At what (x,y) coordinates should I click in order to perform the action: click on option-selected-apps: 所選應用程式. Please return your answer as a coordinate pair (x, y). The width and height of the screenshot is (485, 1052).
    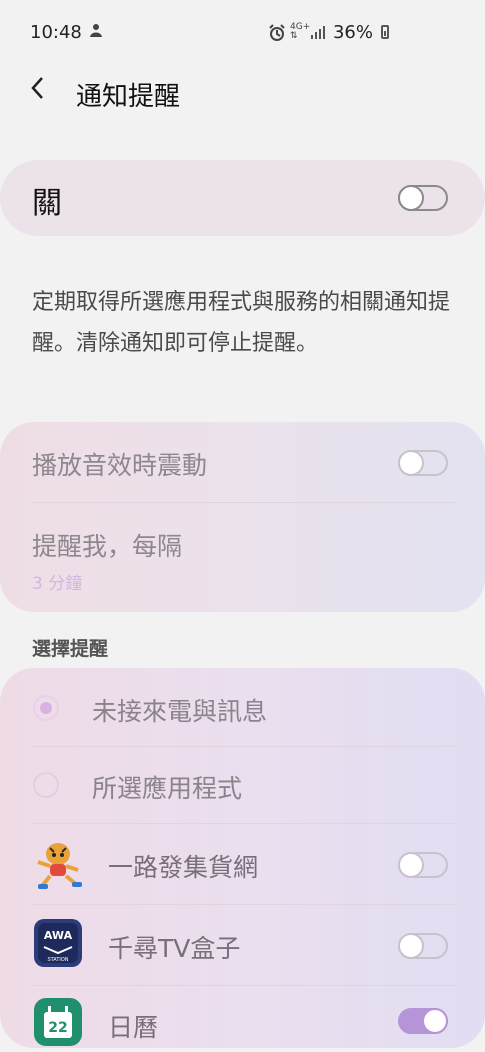
    Looking at the image, I should click on (242, 785).